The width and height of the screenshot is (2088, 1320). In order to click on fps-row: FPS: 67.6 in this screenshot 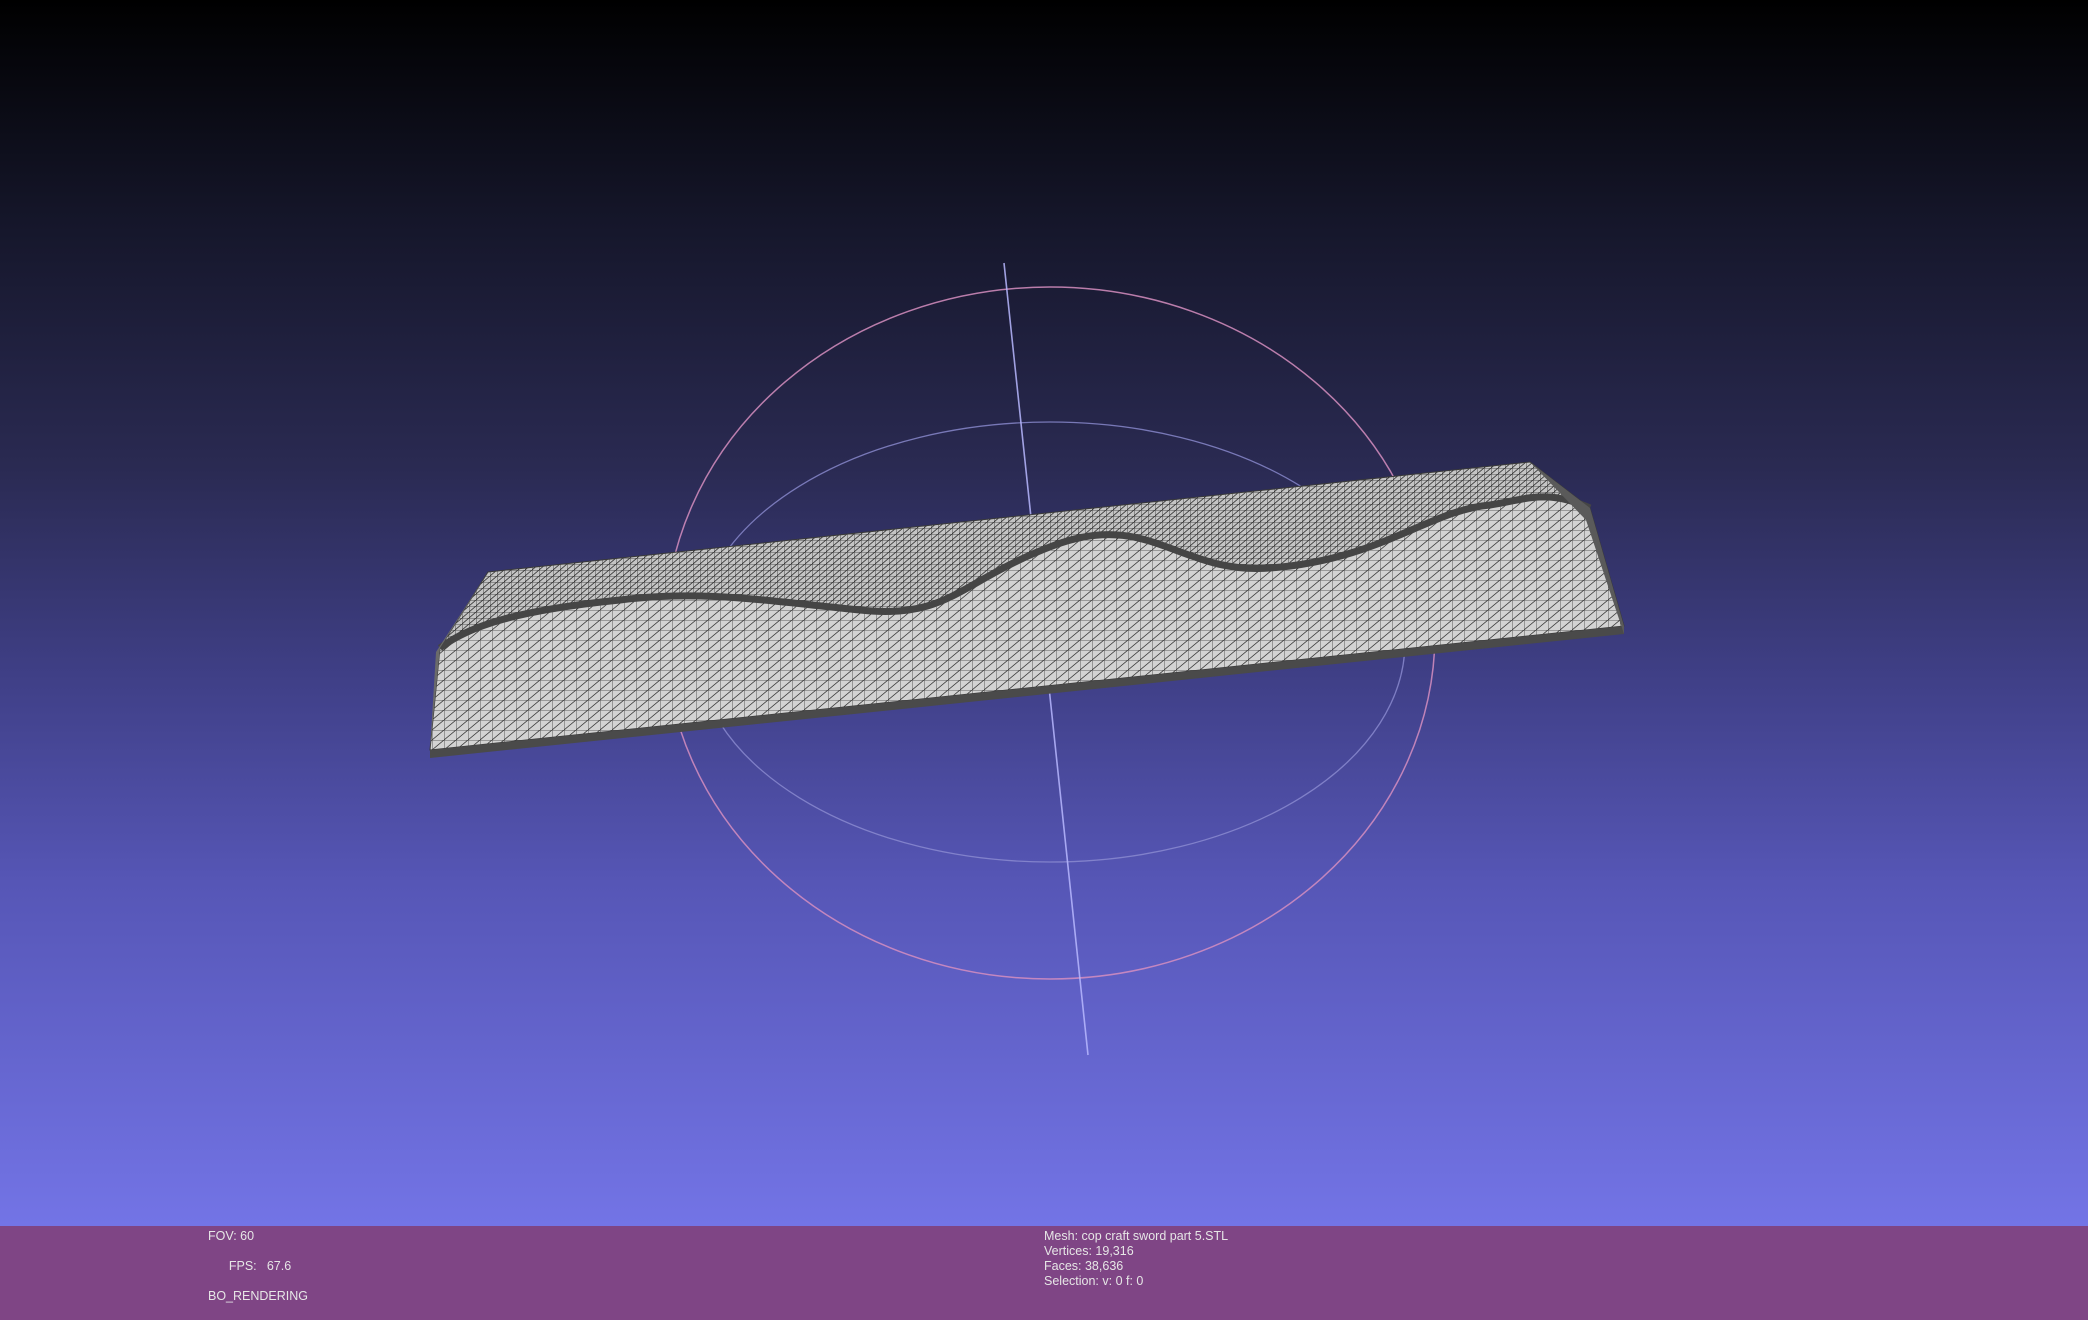, I will do `click(258, 1266)`.